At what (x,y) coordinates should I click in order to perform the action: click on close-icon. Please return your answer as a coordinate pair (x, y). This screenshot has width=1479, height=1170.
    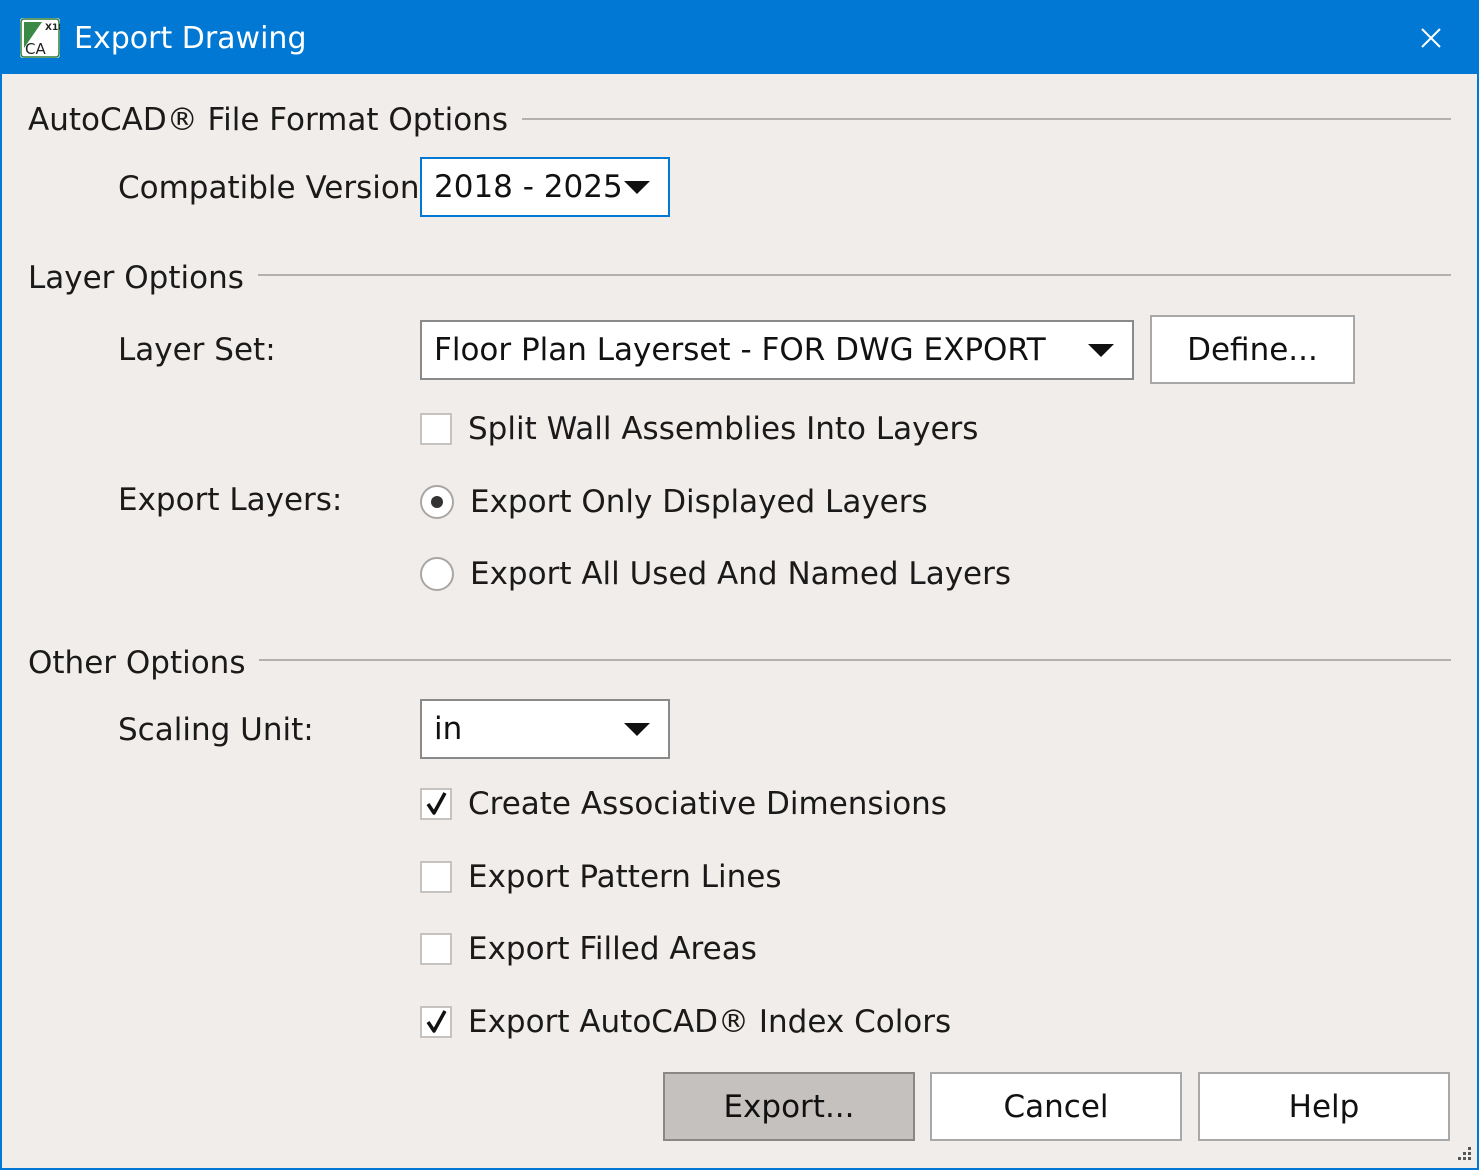
    Looking at the image, I should click on (1431, 38).